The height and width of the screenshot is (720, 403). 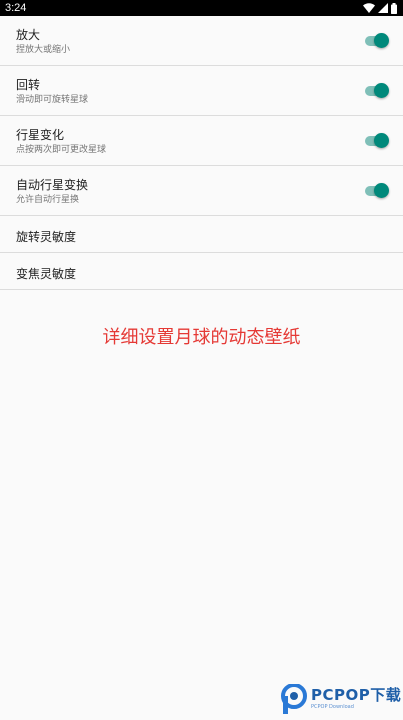 What do you see at coordinates (201, 191) in the screenshot?
I see `setting-auto-planet-change: 自动行星变换 允许自动行星换` at bounding box center [201, 191].